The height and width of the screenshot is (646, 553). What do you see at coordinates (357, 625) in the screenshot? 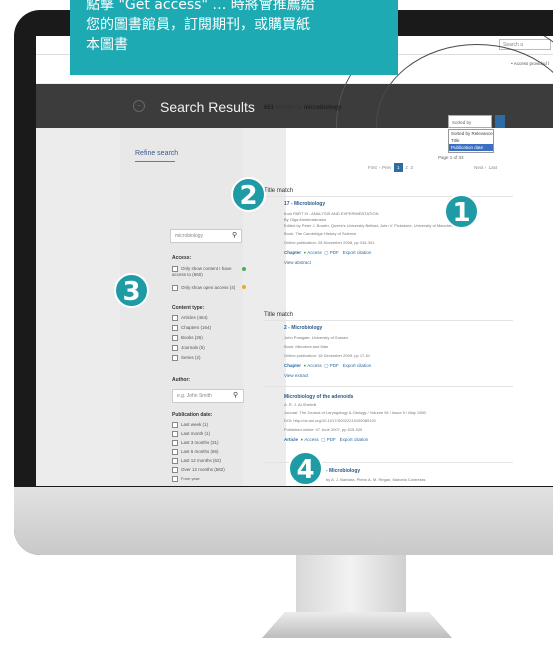
I see `monitor-stand-base` at bounding box center [357, 625].